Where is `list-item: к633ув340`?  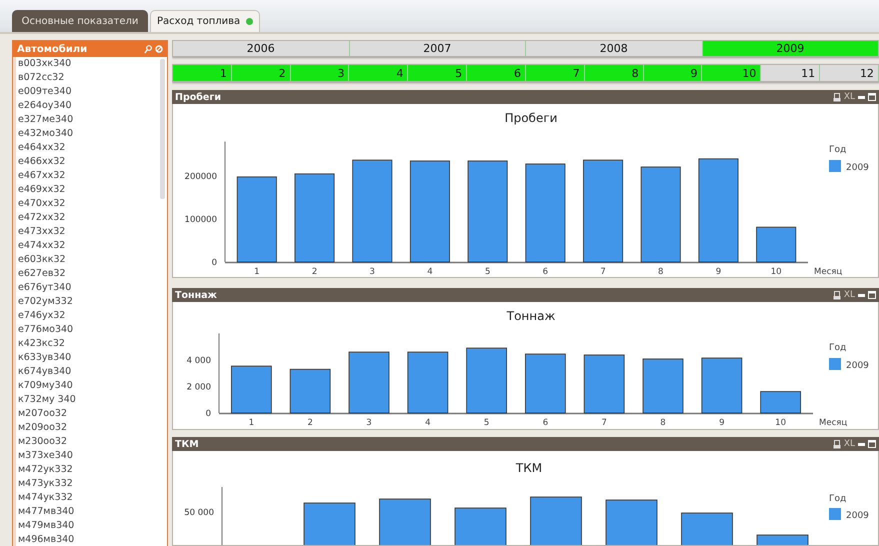 list-item: к633ув340 is located at coordinates (92, 358).